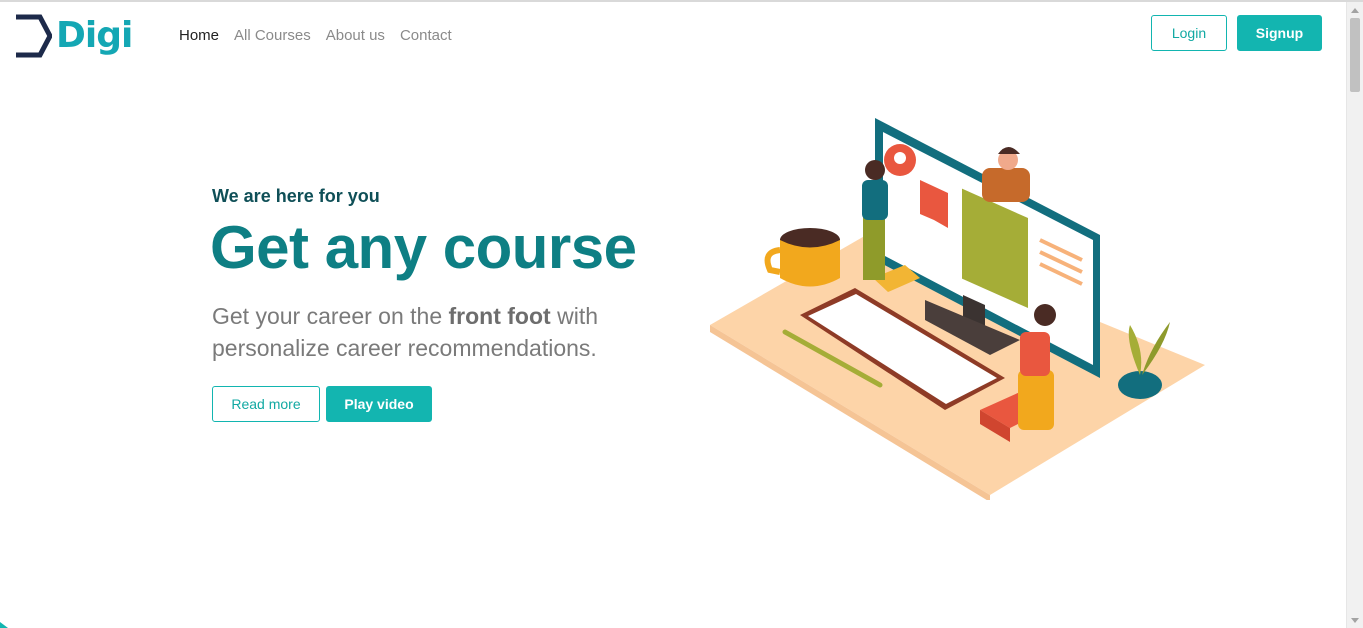 The height and width of the screenshot is (628, 1363). I want to click on hero-title: Get any course, so click(423, 247).